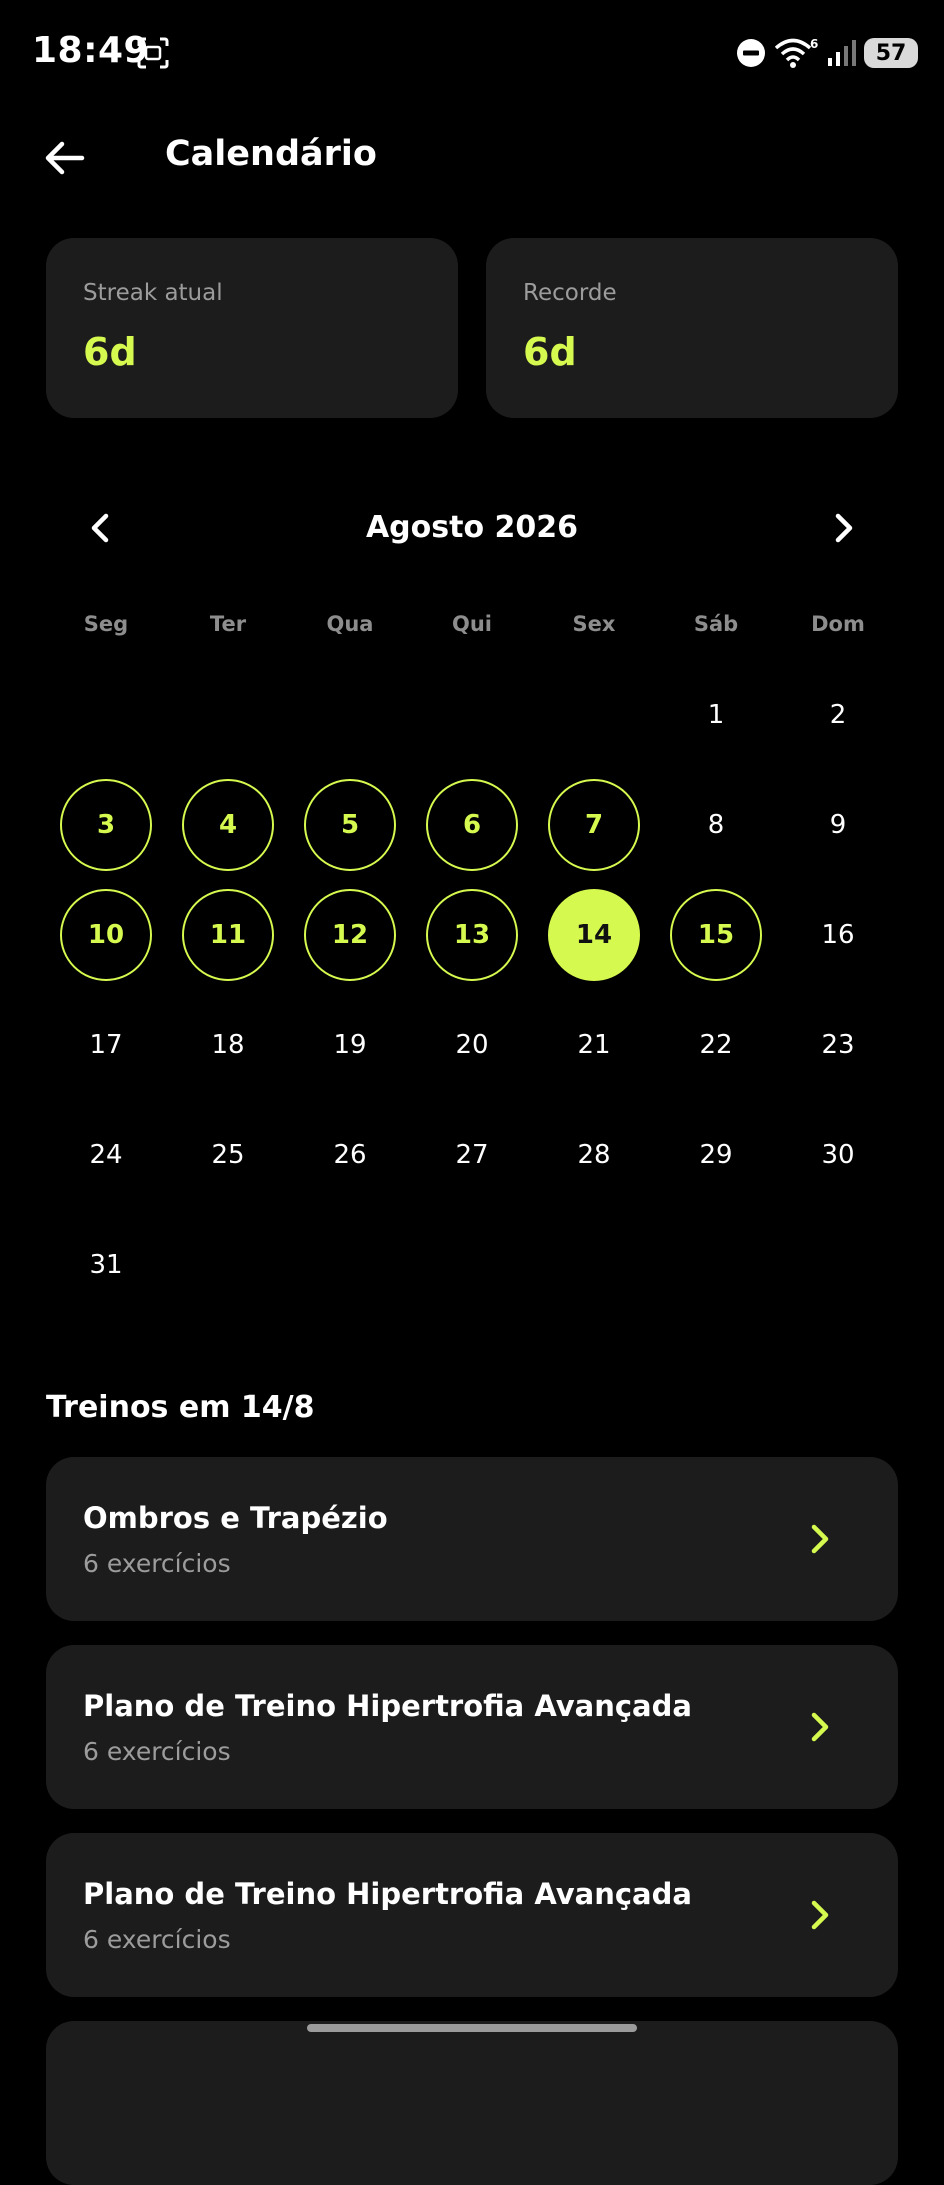 The height and width of the screenshot is (2185, 944). What do you see at coordinates (843, 528) in the screenshot?
I see `next-month-icon` at bounding box center [843, 528].